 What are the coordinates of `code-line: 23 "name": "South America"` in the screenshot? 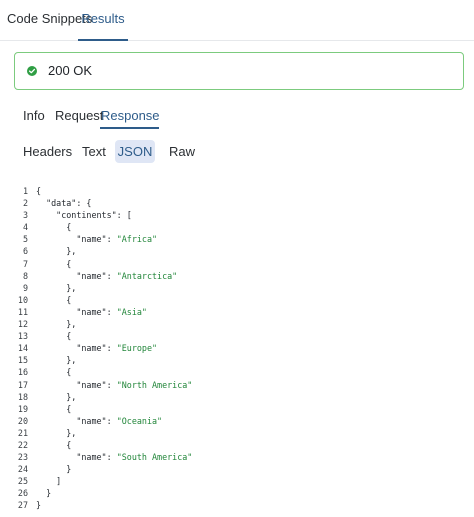 It's located at (237, 457).